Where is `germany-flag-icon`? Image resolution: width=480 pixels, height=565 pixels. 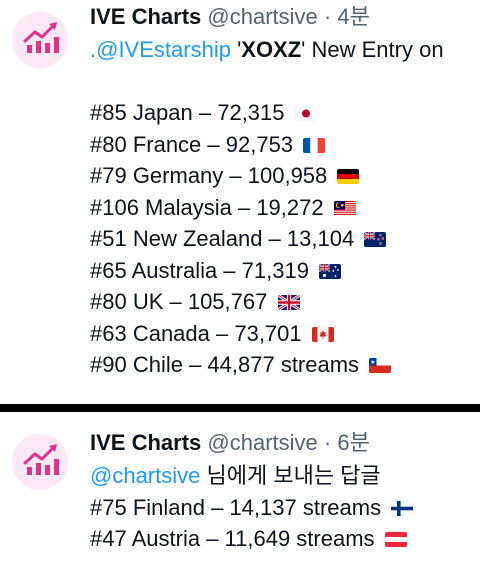
germany-flag-icon is located at coordinates (348, 176).